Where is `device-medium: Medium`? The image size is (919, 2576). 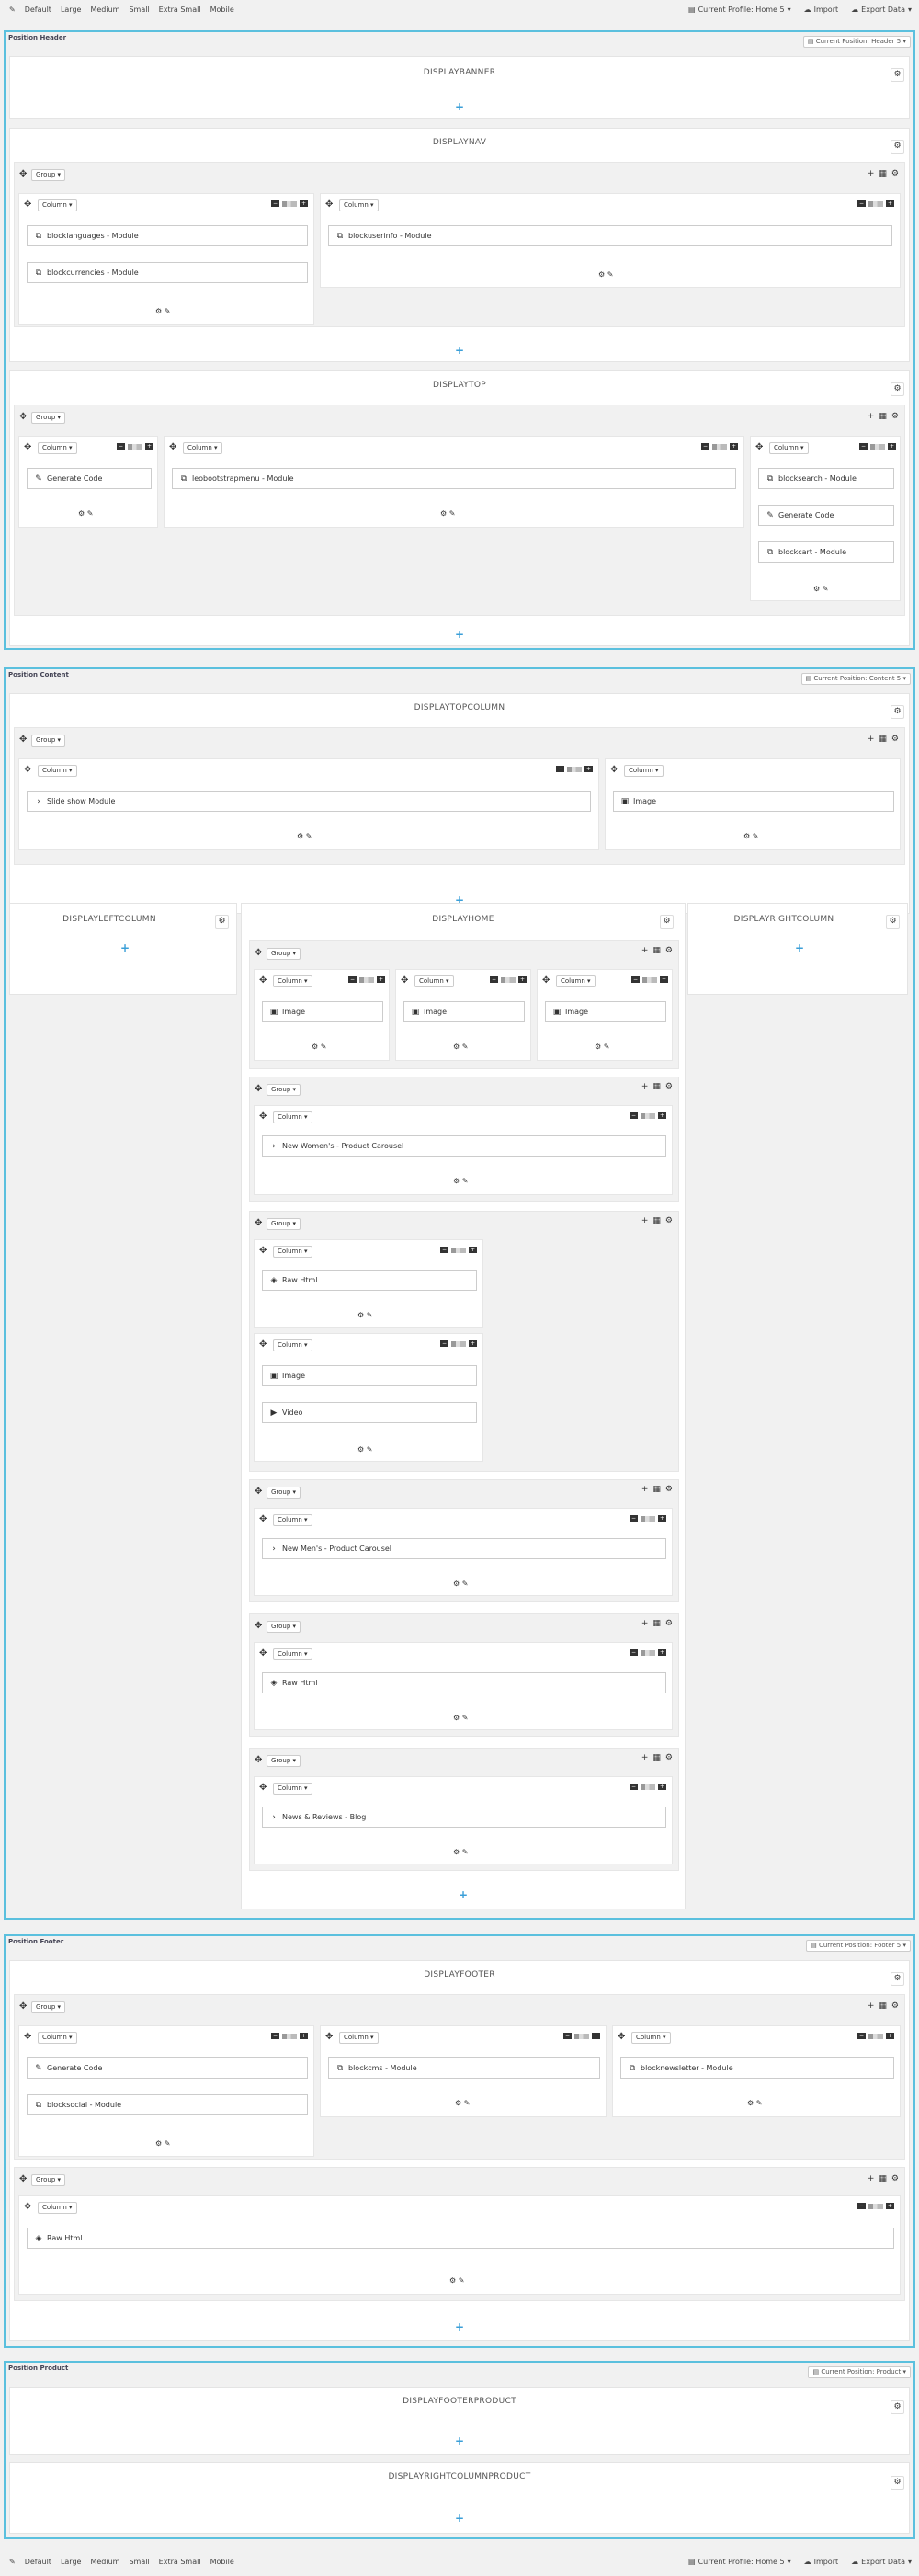
device-medium: Medium is located at coordinates (104, 2562).